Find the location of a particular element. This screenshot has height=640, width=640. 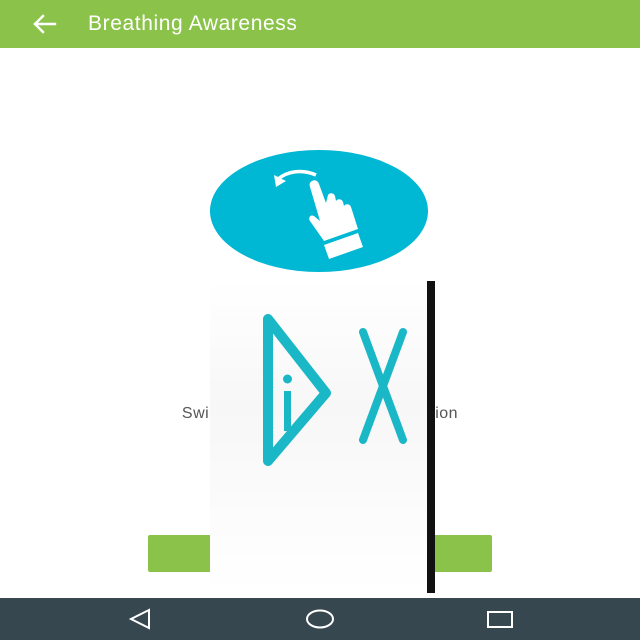

app-bar: Breathing Awareness is located at coordinates (320, 24).